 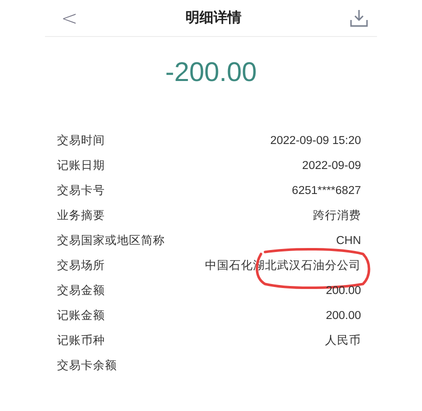 What do you see at coordinates (81, 265) in the screenshot?
I see `field-label: 交易场所` at bounding box center [81, 265].